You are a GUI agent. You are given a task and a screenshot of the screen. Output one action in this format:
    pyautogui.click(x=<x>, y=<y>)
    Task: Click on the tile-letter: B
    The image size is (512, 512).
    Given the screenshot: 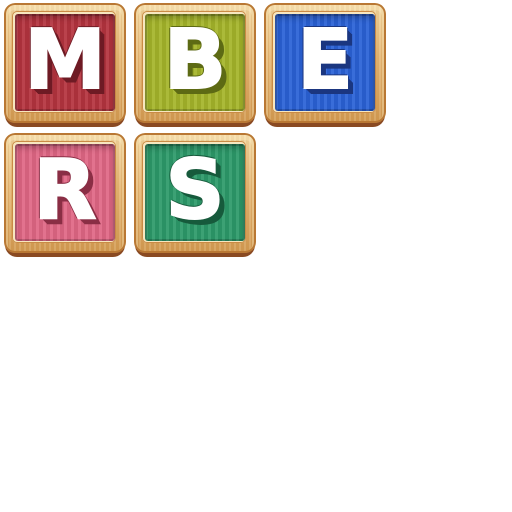 What is the action you would take?
    pyautogui.click(x=195, y=61)
    